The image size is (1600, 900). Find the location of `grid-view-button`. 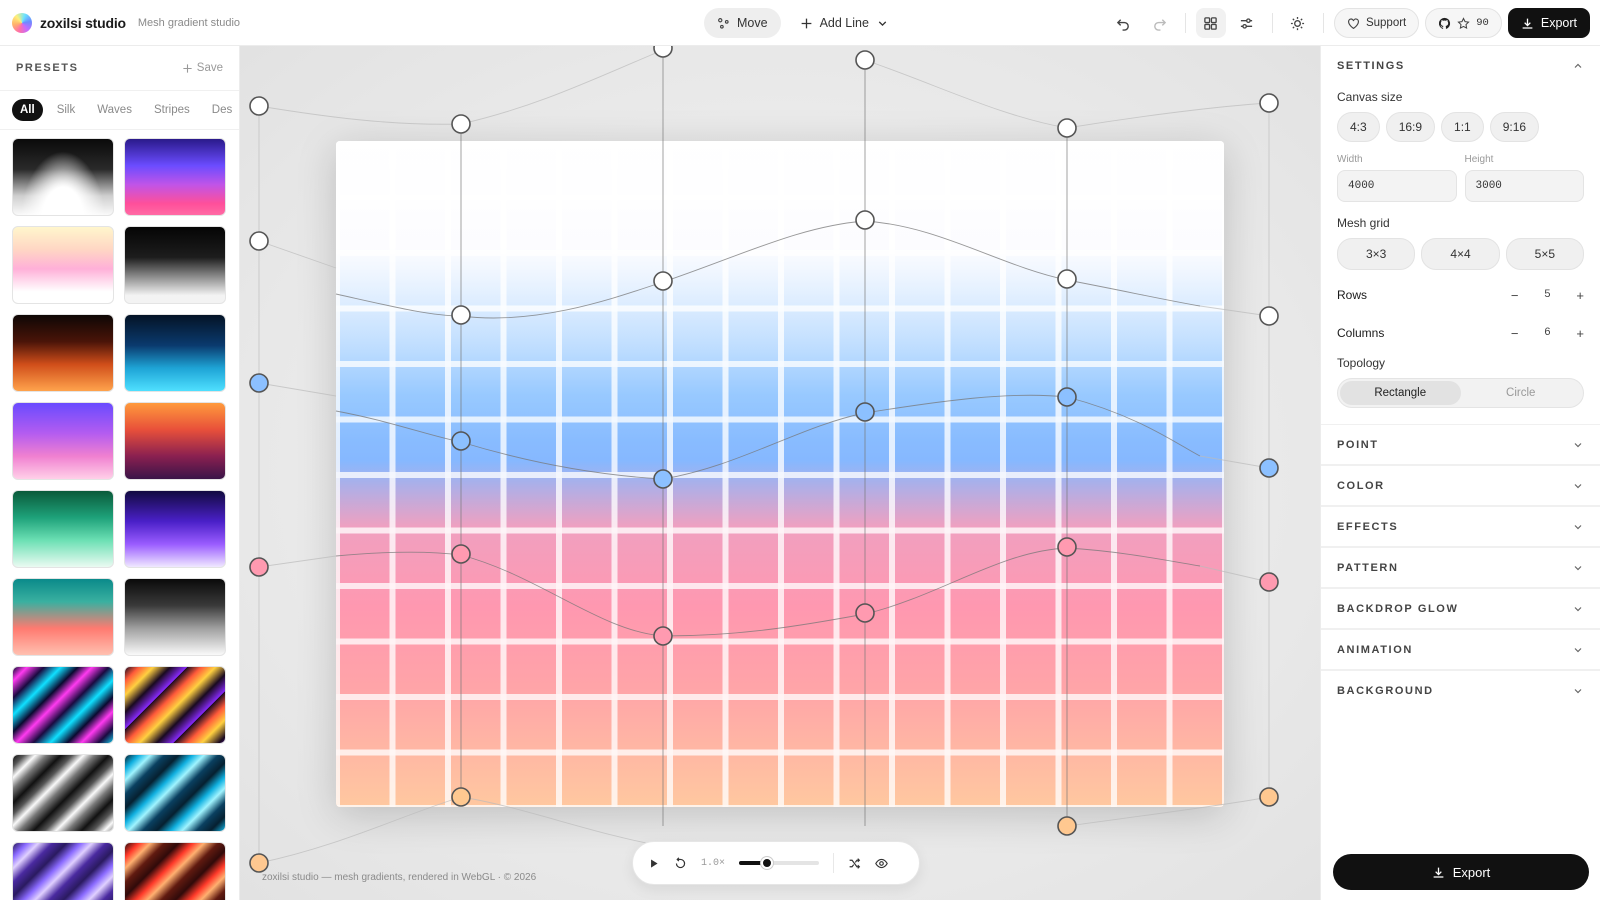

grid-view-button is located at coordinates (1210, 23).